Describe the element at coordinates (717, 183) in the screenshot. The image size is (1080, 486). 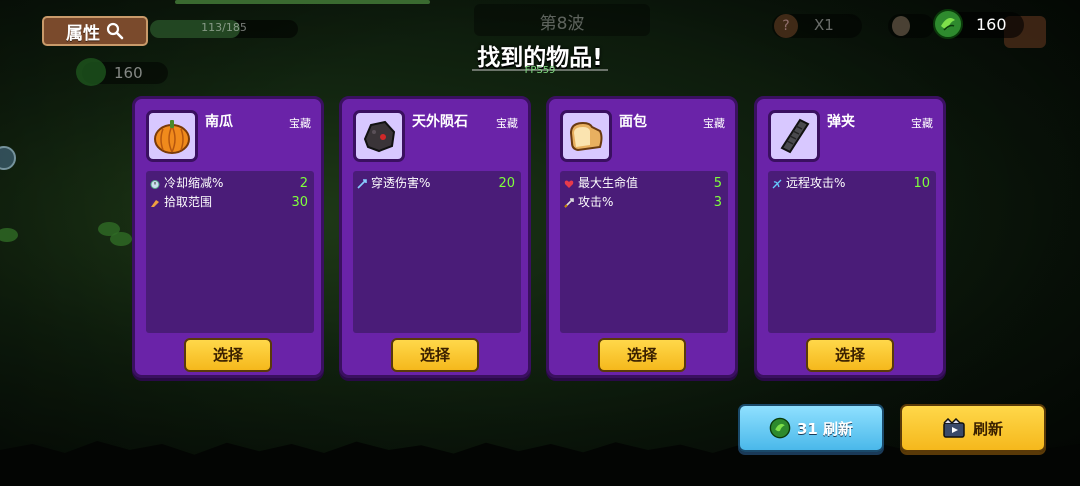
I see `stat-value: 5` at that location.